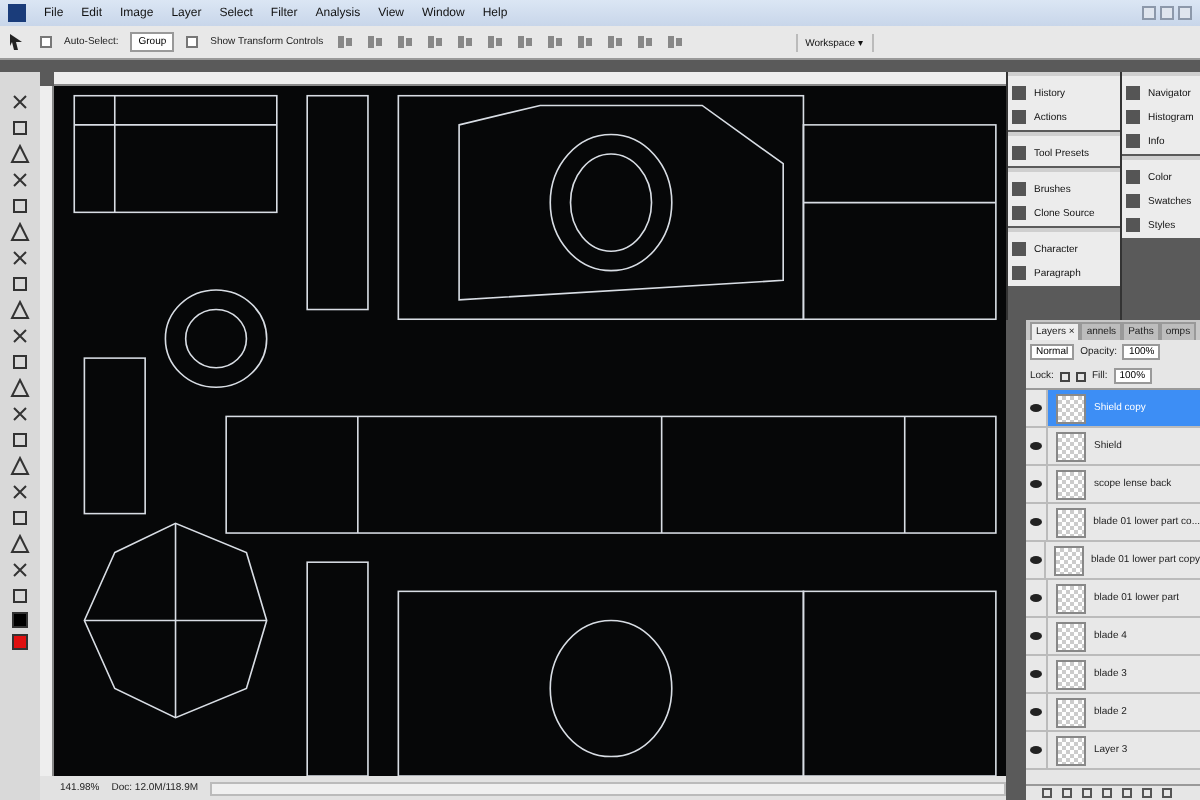  What do you see at coordinates (608, 788) in the screenshot?
I see `horizontal-scrollbar` at bounding box center [608, 788].